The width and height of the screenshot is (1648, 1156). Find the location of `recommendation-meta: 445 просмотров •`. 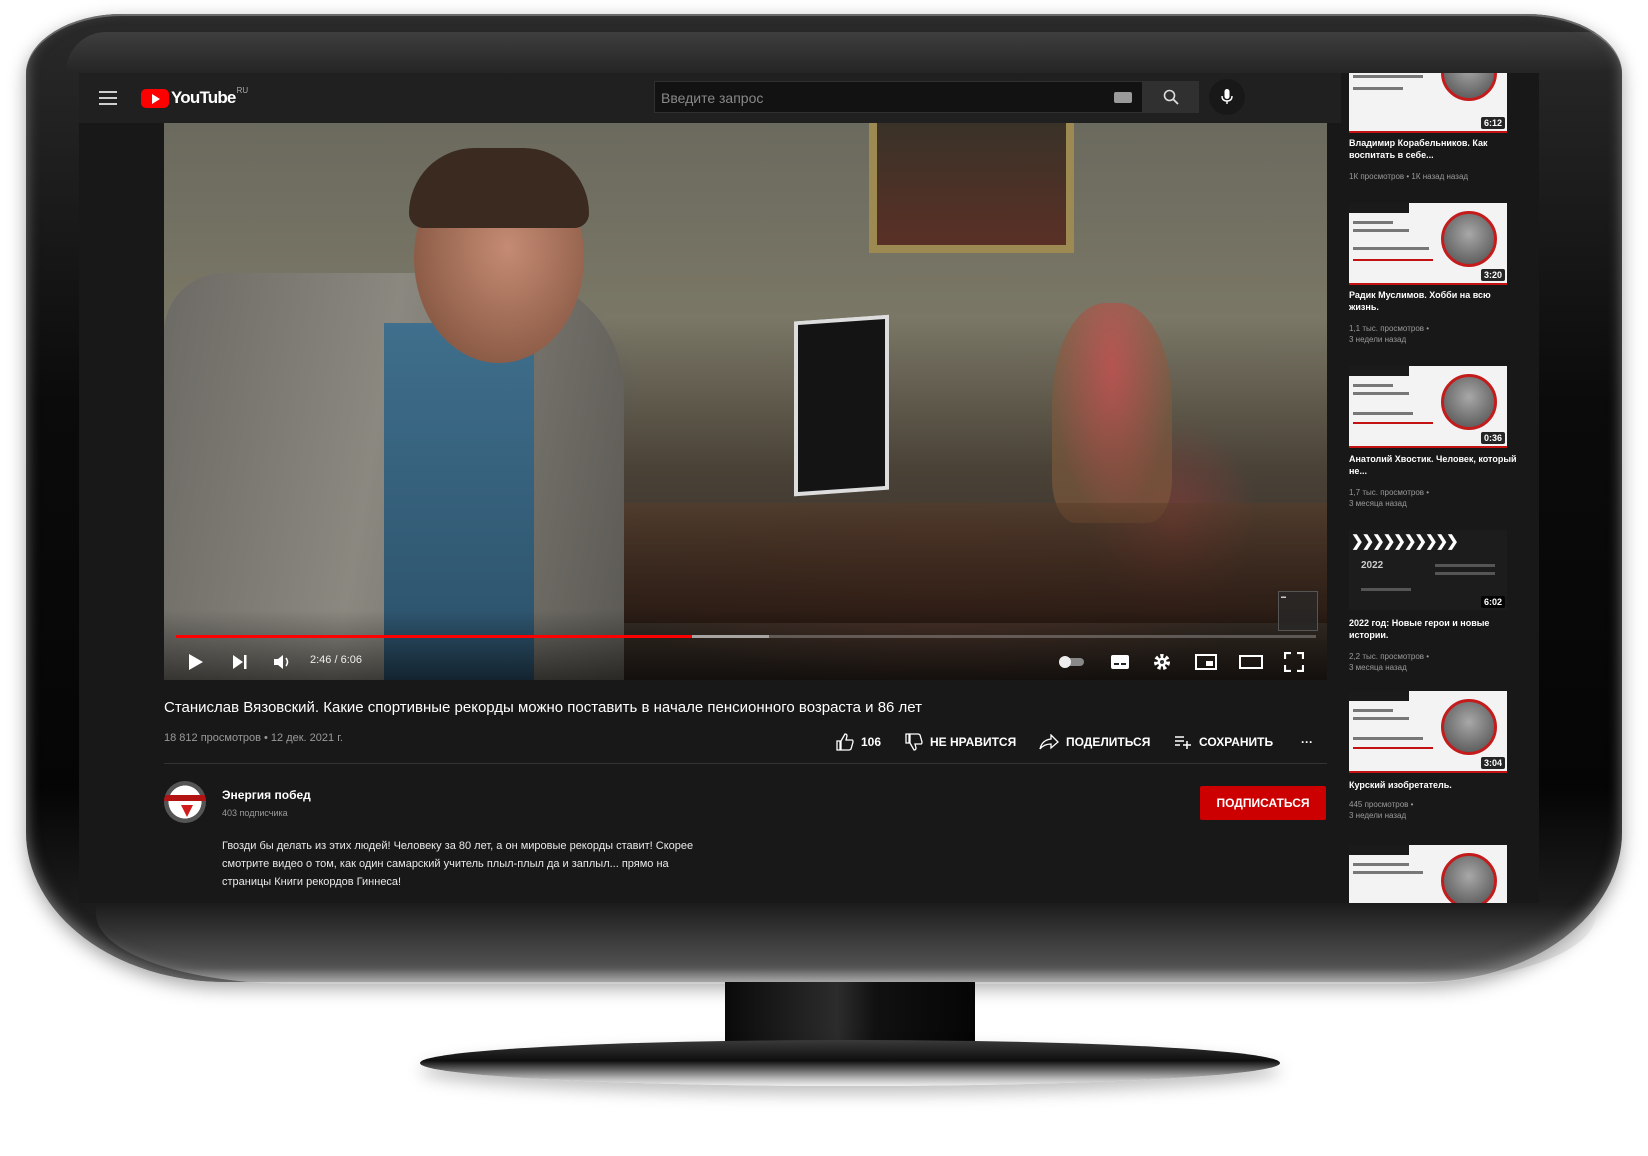

recommendation-meta: 445 просмотров • is located at coordinates (1381, 804).